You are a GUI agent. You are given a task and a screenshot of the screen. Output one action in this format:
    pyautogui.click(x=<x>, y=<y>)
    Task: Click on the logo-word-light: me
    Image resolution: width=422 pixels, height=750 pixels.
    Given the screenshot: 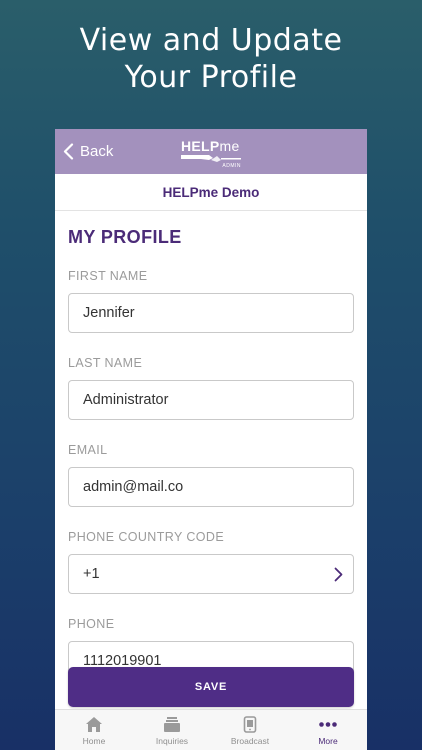 What is the action you would take?
    pyautogui.click(x=229, y=146)
    